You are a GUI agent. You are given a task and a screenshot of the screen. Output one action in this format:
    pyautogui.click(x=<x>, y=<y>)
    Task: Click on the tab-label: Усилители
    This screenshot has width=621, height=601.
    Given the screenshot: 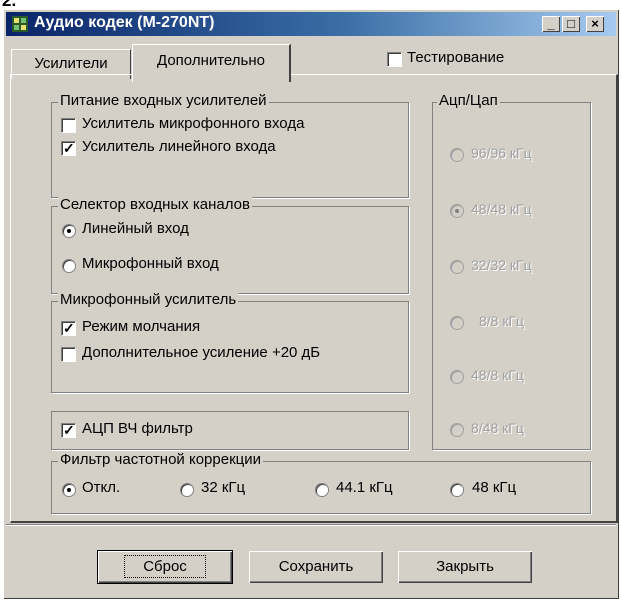 What is the action you would take?
    pyautogui.click(x=71, y=63)
    